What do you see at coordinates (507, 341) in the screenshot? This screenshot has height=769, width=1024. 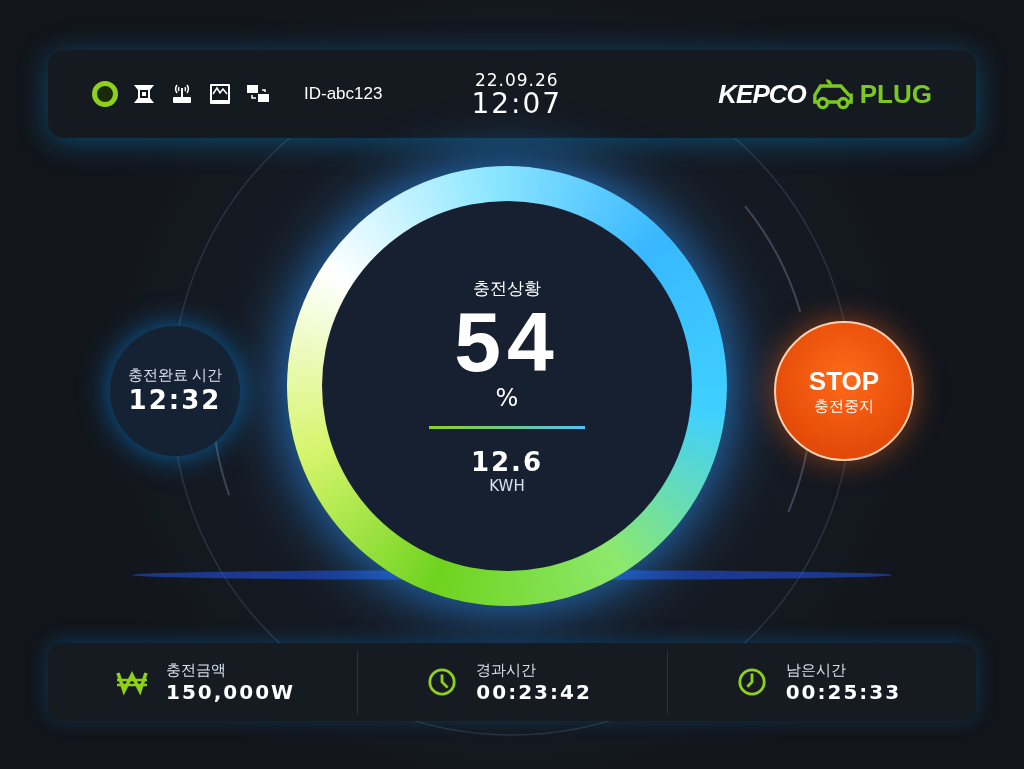 I see `charge-percent: 54` at bounding box center [507, 341].